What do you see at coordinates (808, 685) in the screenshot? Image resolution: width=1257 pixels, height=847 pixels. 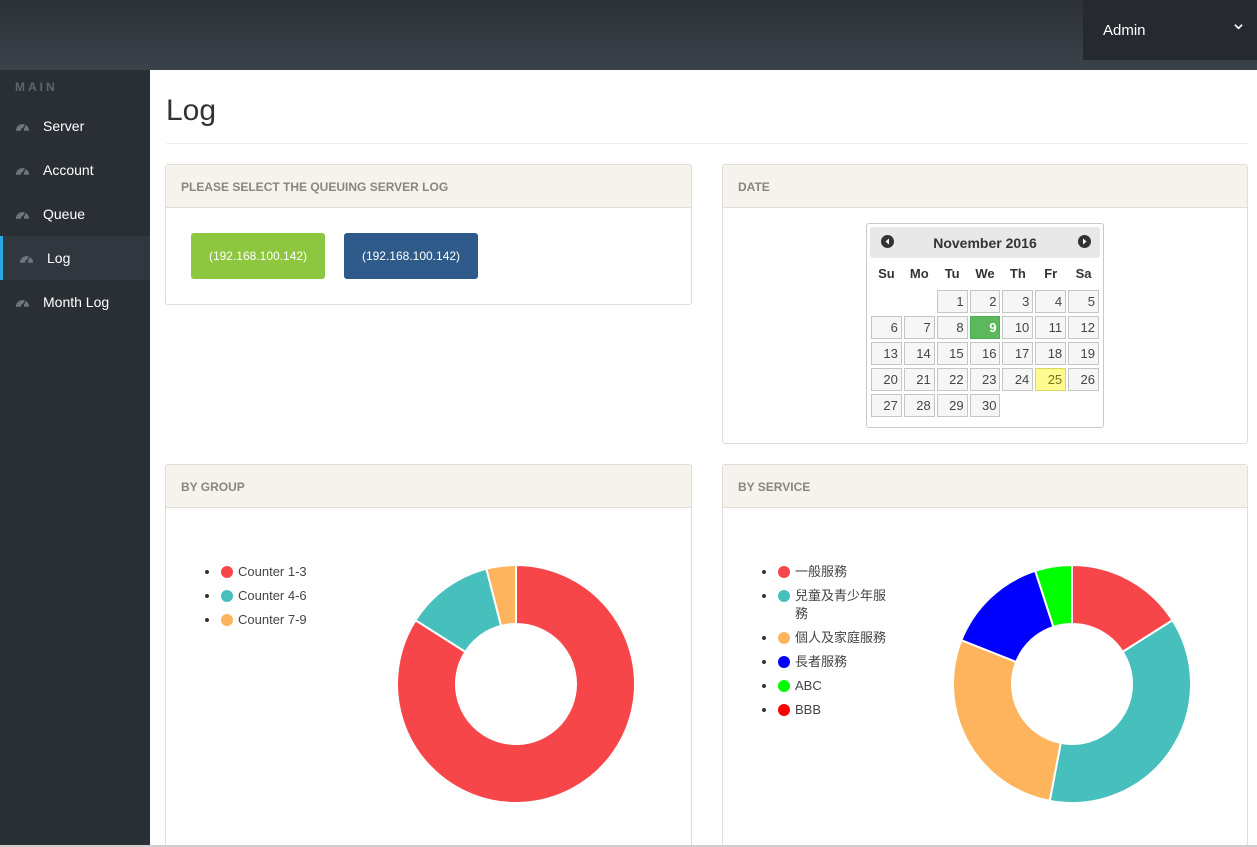 I see `legend-label: ABC` at bounding box center [808, 685].